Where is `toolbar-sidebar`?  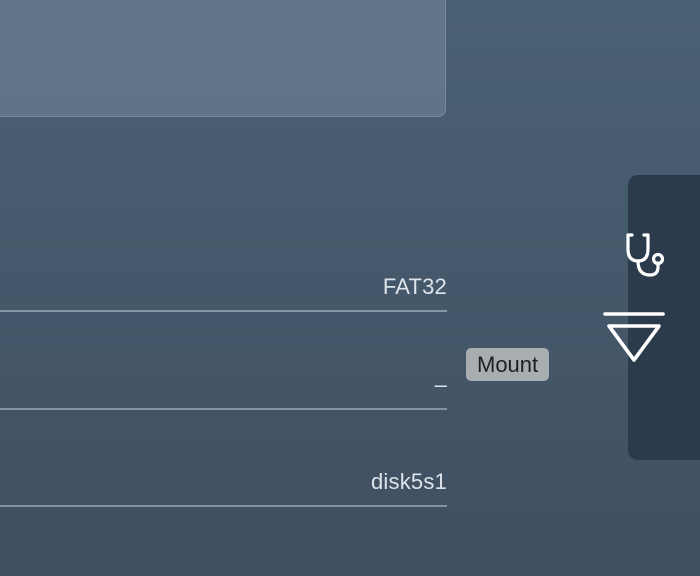 toolbar-sidebar is located at coordinates (651, 317).